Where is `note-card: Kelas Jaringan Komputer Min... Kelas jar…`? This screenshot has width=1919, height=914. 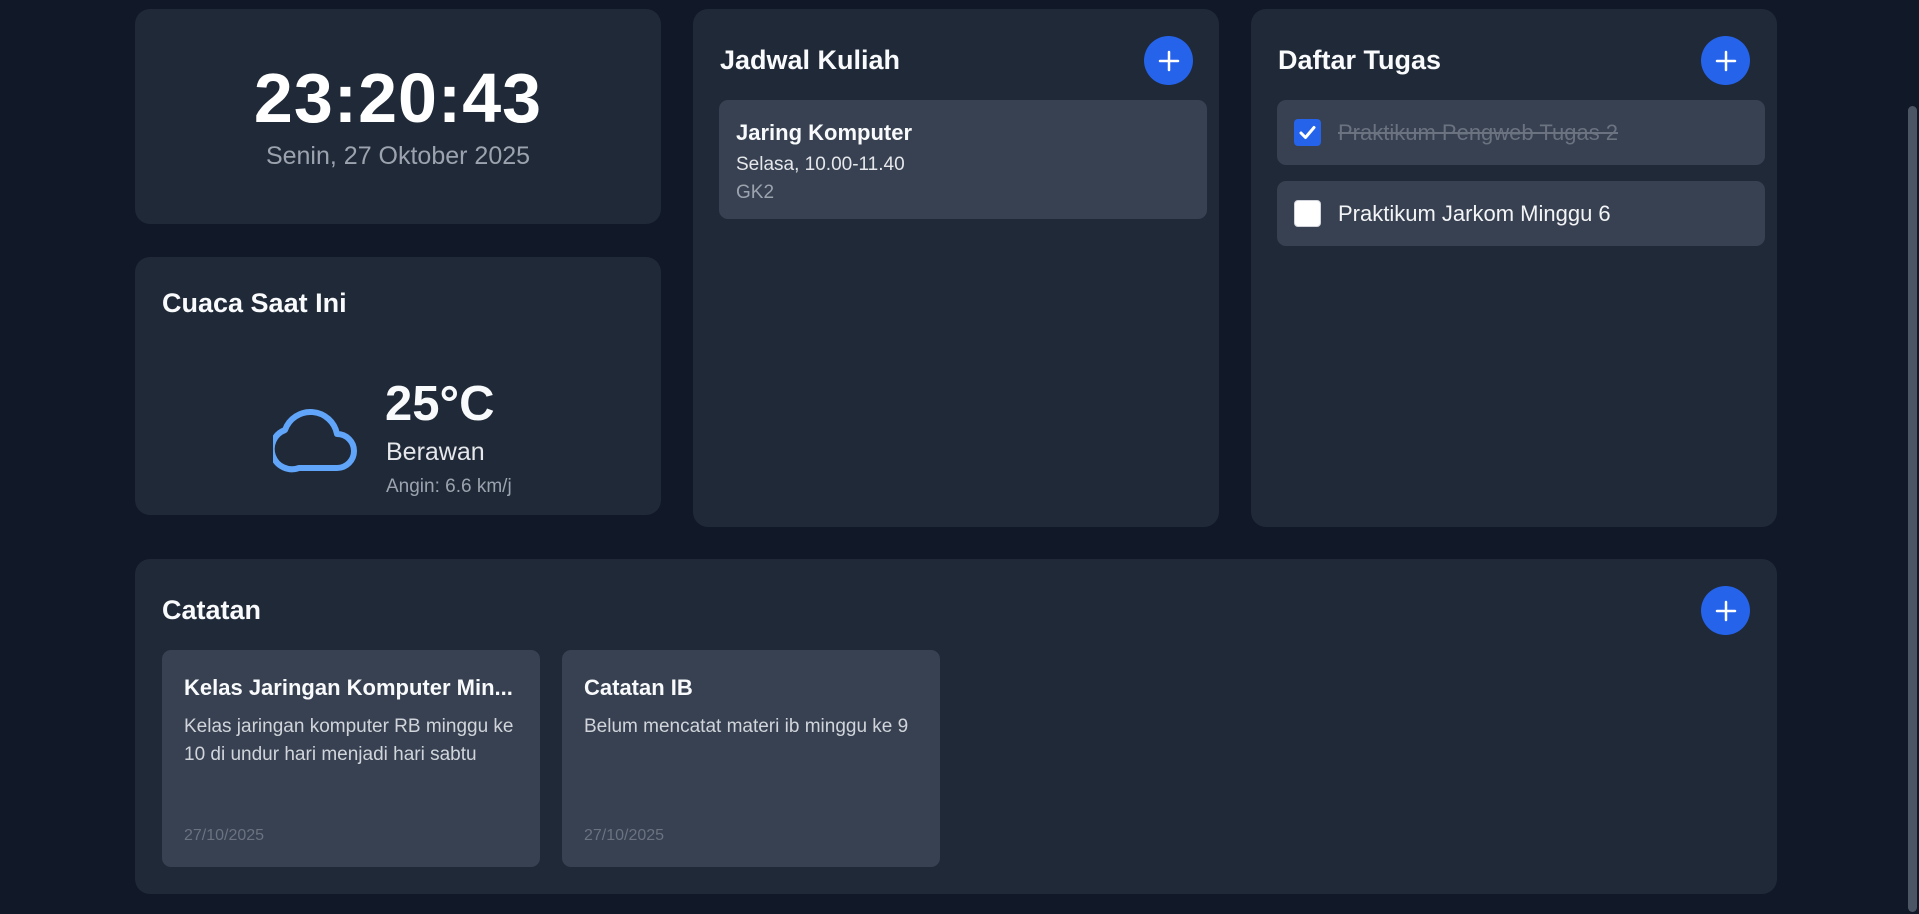 note-card: Kelas Jaringan Komputer Min... Kelas jar… is located at coordinates (351, 758).